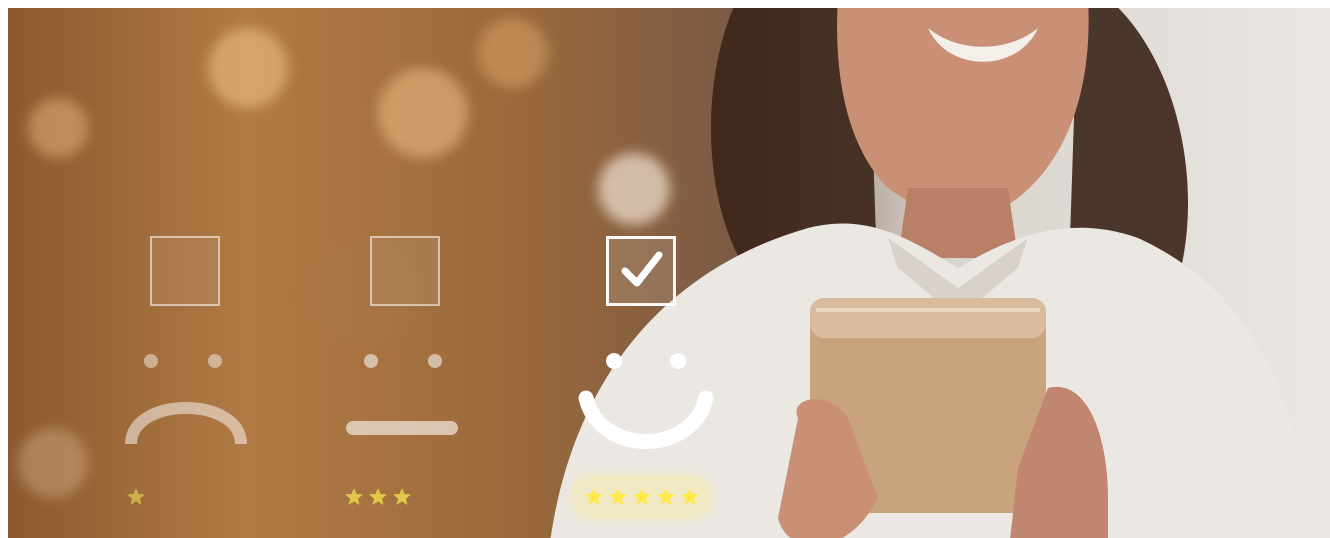 This screenshot has width=1330, height=538. I want to click on neutral-face-icon, so click(402, 394).